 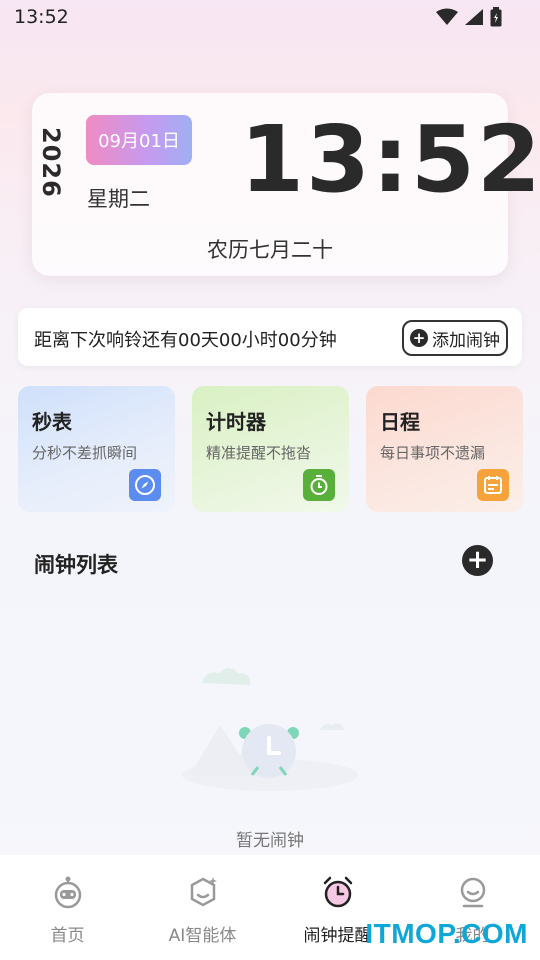 I want to click on schedule-subtitle: 每日事项不遗漏, so click(x=433, y=453).